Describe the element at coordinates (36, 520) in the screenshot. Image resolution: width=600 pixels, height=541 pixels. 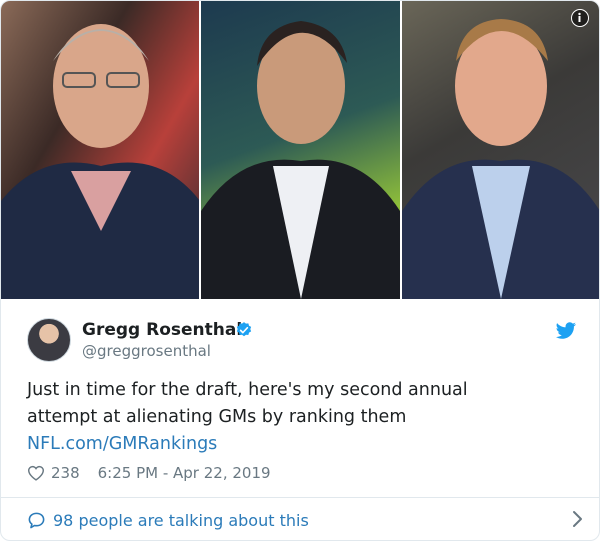
I see `speech-bubble-icon` at that location.